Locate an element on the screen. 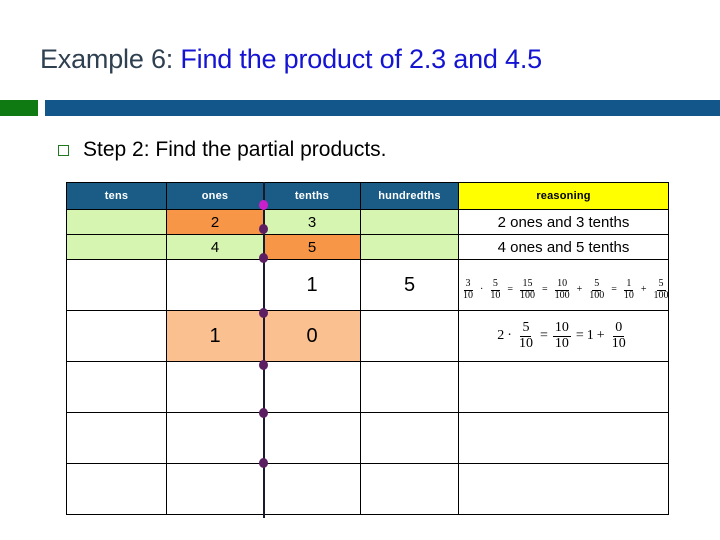 The image size is (720, 540). square-bullet-icon is located at coordinates (63, 150).